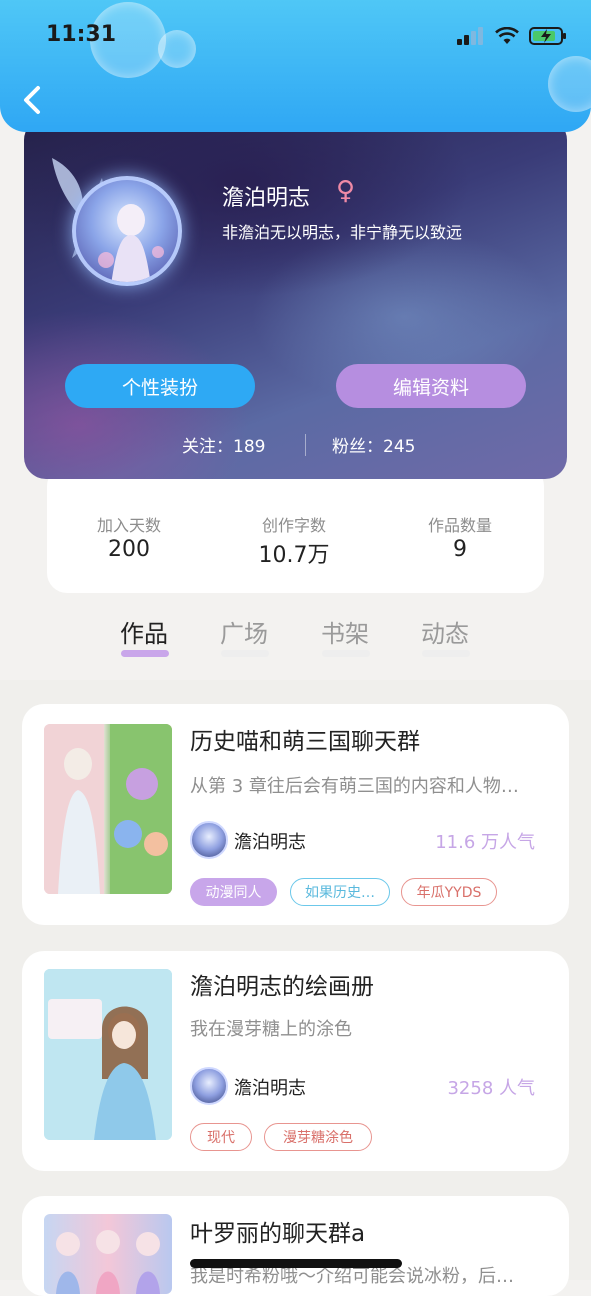 This screenshot has width=591, height=1296. What do you see at coordinates (293, 525) in the screenshot?
I see `stat-label: 创作字数` at bounding box center [293, 525].